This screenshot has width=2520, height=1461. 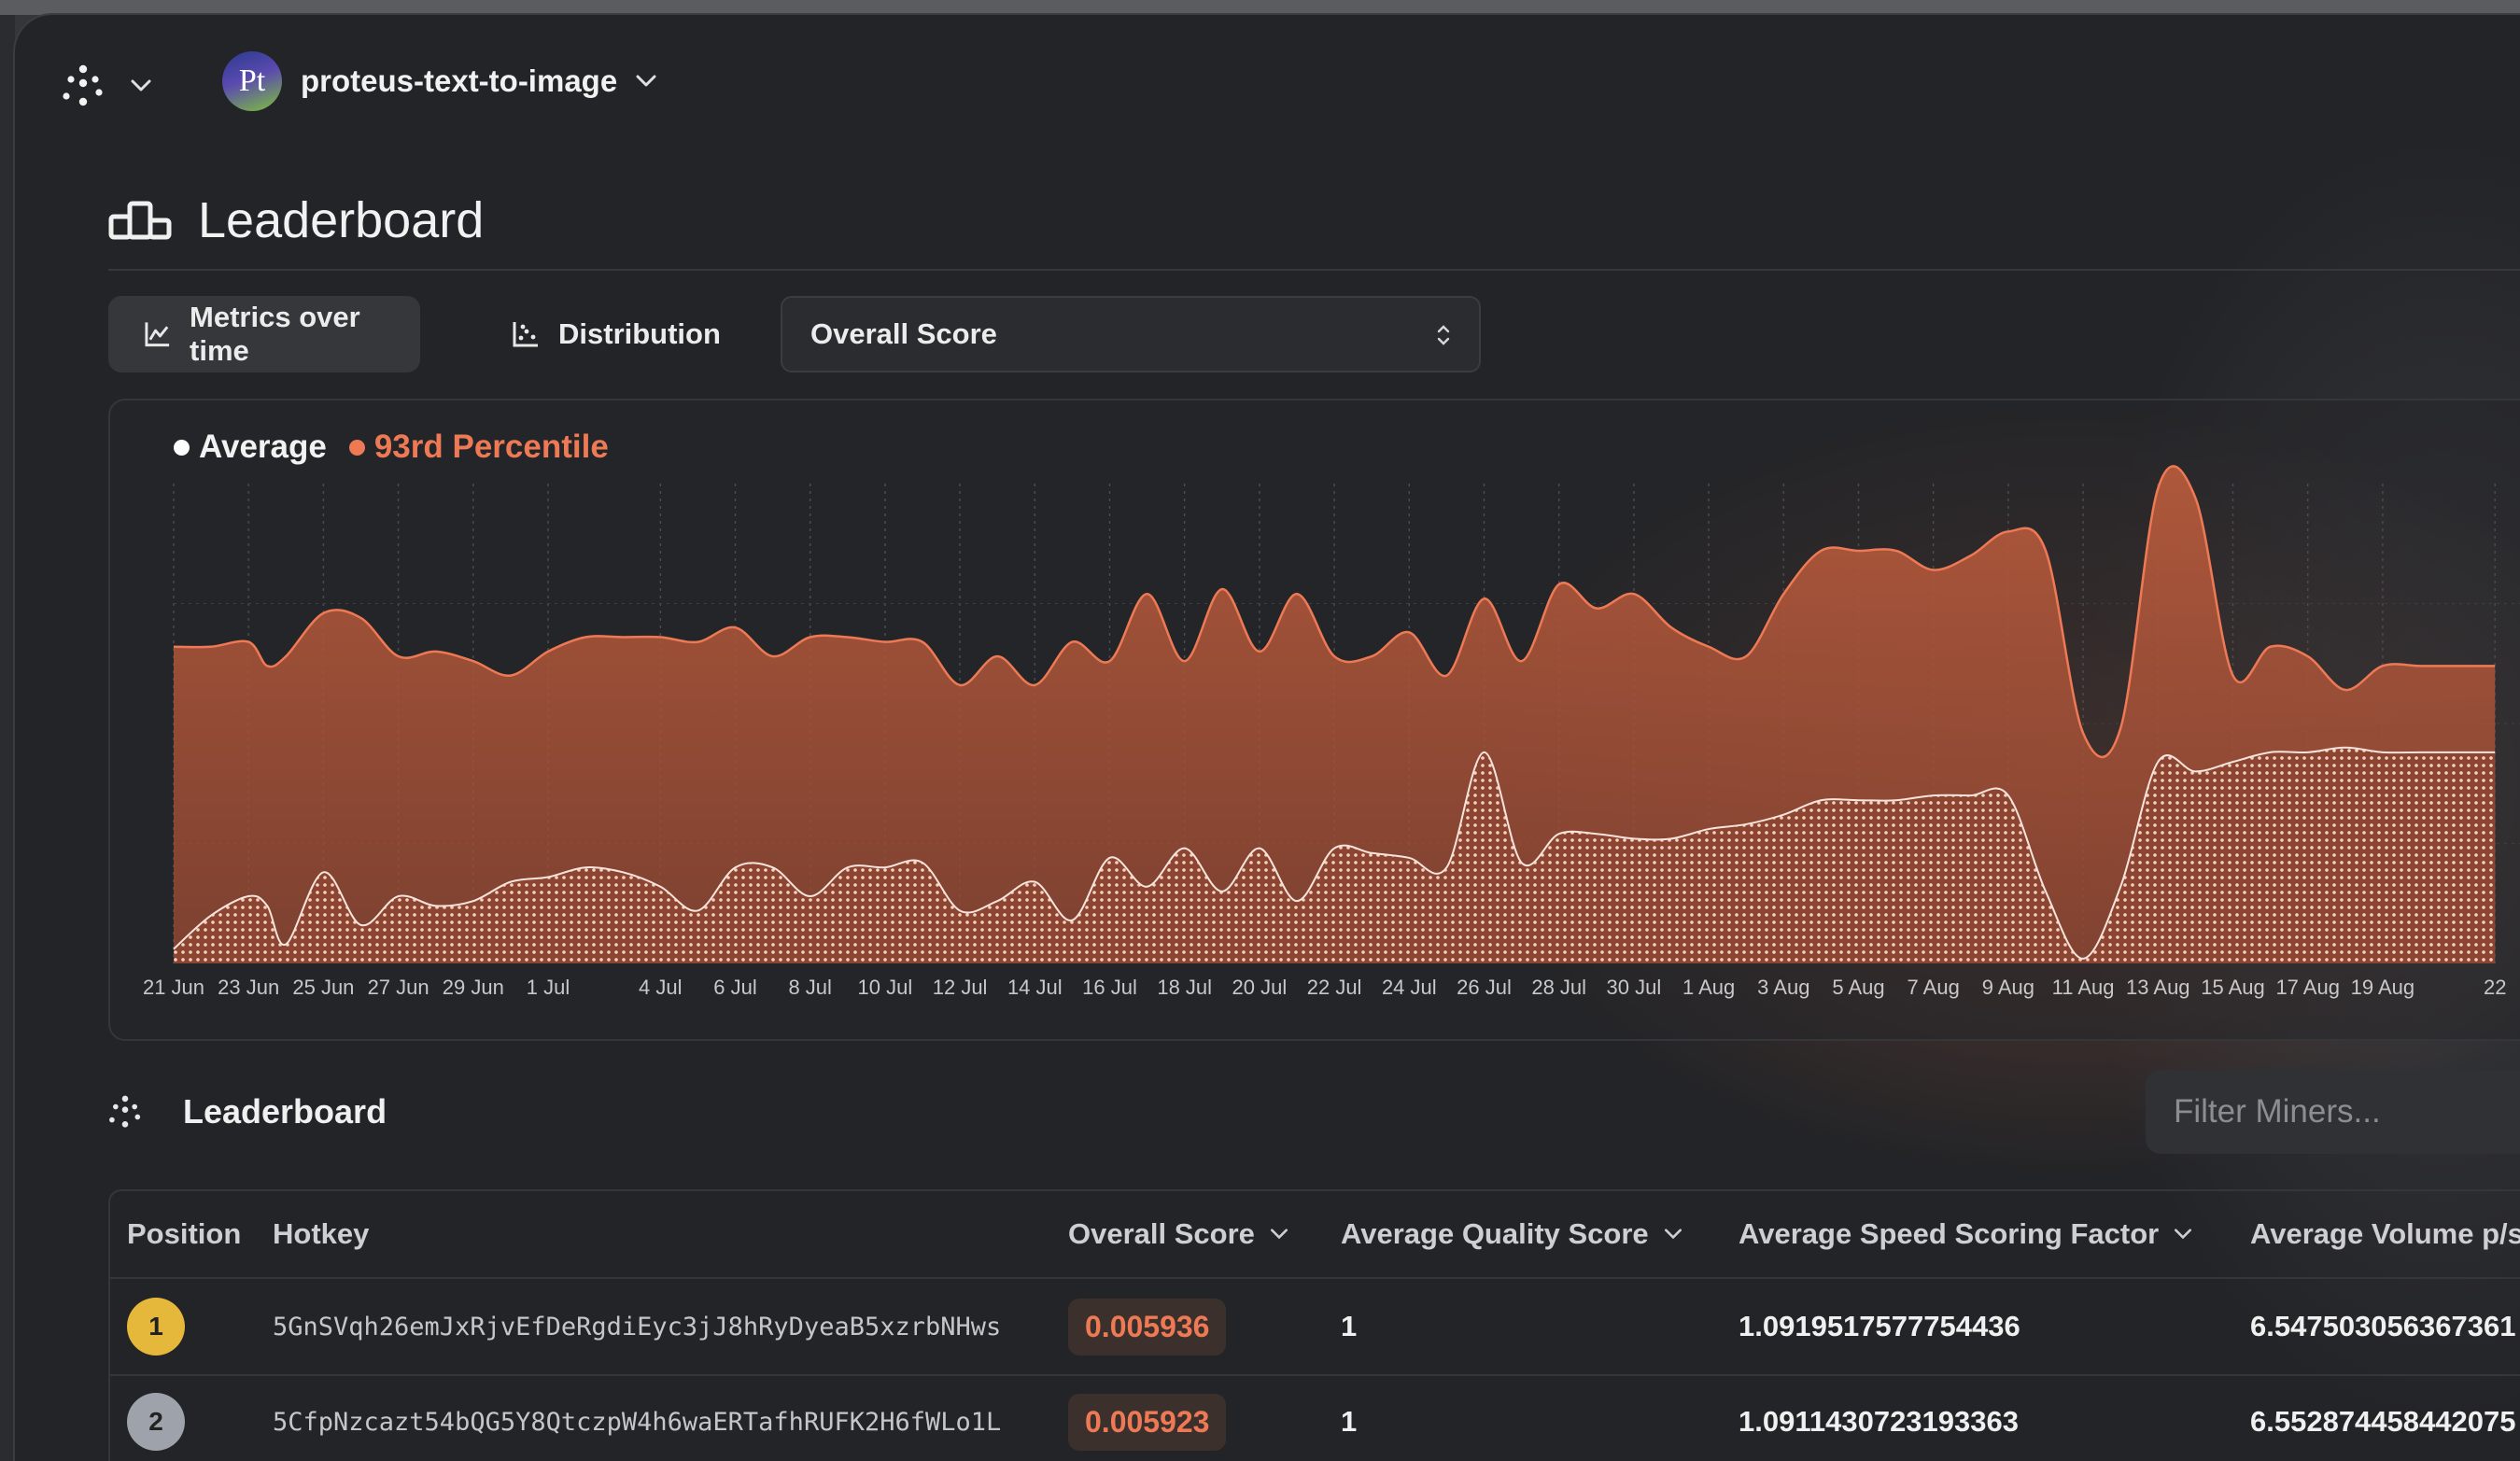 I want to click on x-tick-label: 1 Jul, so click(x=548, y=987).